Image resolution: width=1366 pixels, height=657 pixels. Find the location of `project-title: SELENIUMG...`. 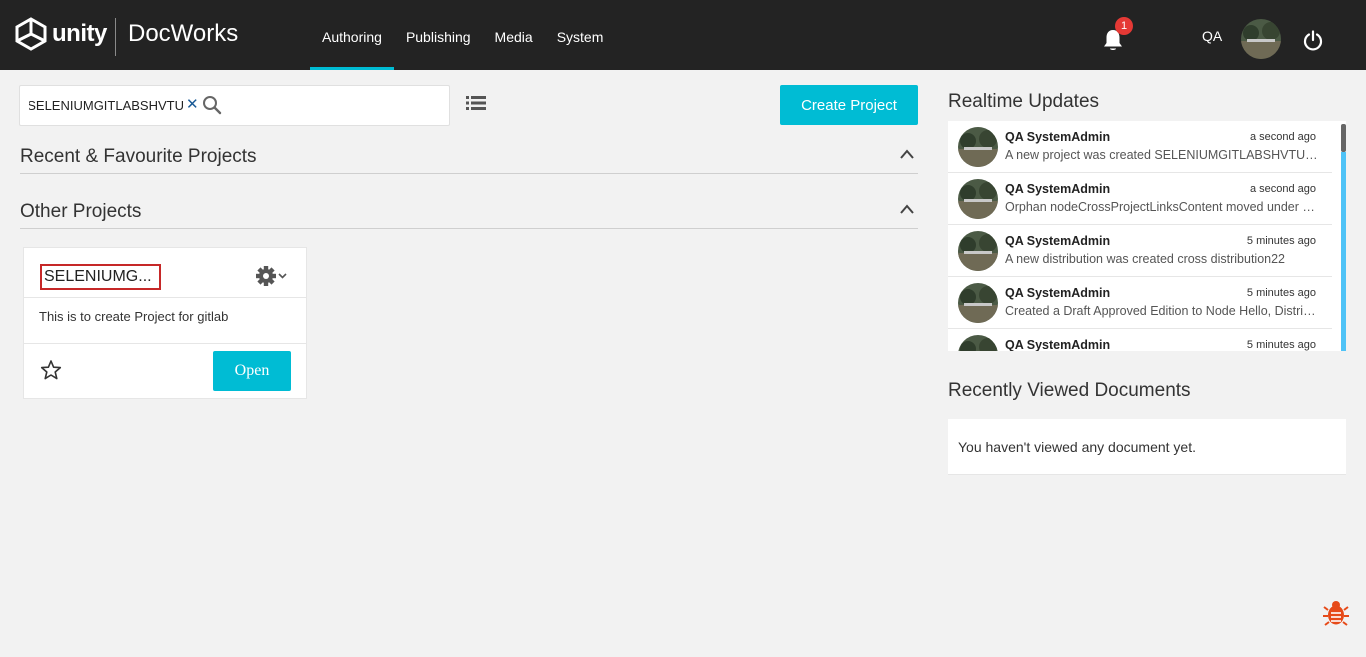

project-title: SELENIUMG... is located at coordinates (100, 277).